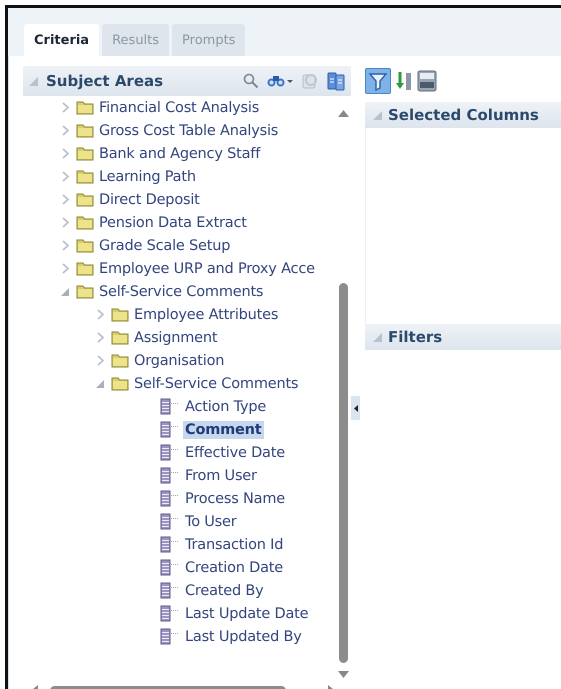 The image size is (561, 689). What do you see at coordinates (176, 337) in the screenshot?
I see `tree-item: Assignment` at bounding box center [176, 337].